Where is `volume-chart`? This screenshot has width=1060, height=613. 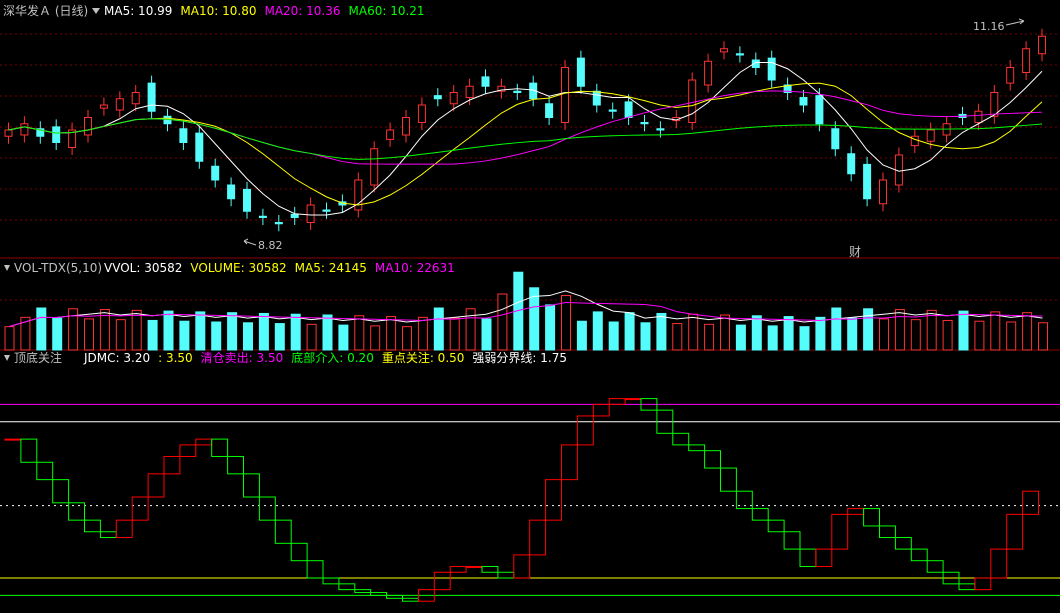 volume-chart is located at coordinates (526, 311).